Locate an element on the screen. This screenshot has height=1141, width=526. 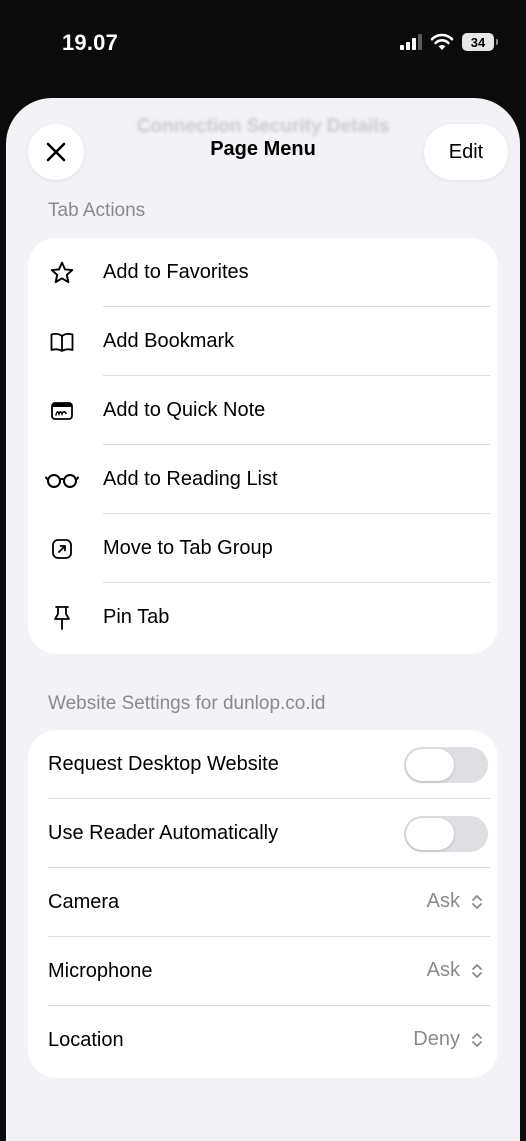
close-icon is located at coordinates (56, 152).